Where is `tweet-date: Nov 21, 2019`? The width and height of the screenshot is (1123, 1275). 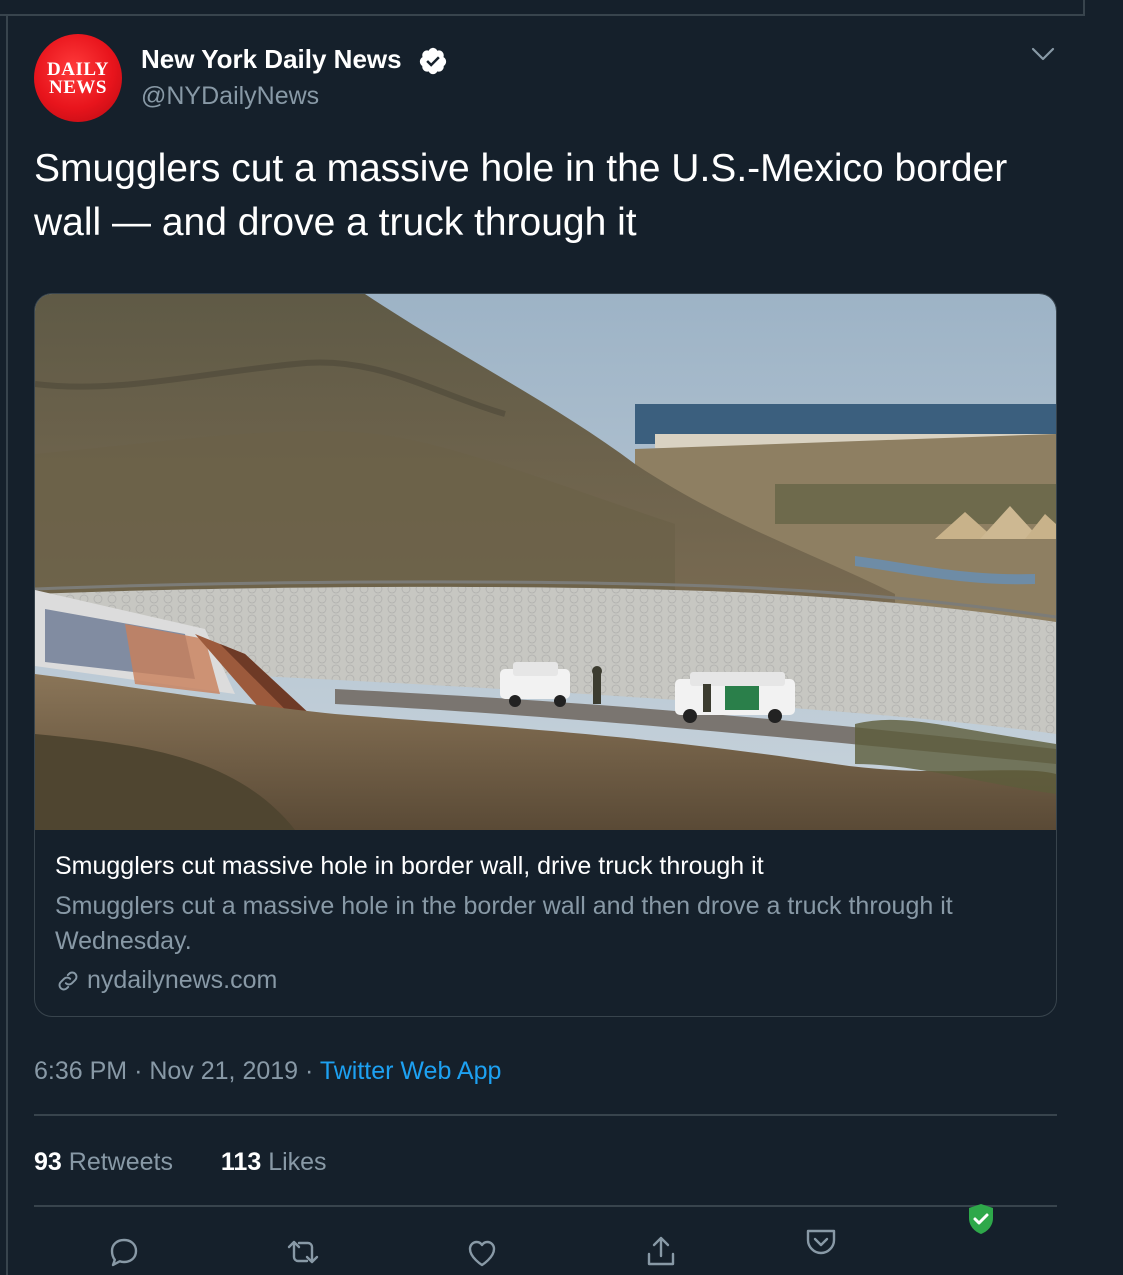
tweet-date: Nov 21, 2019 is located at coordinates (223, 1071).